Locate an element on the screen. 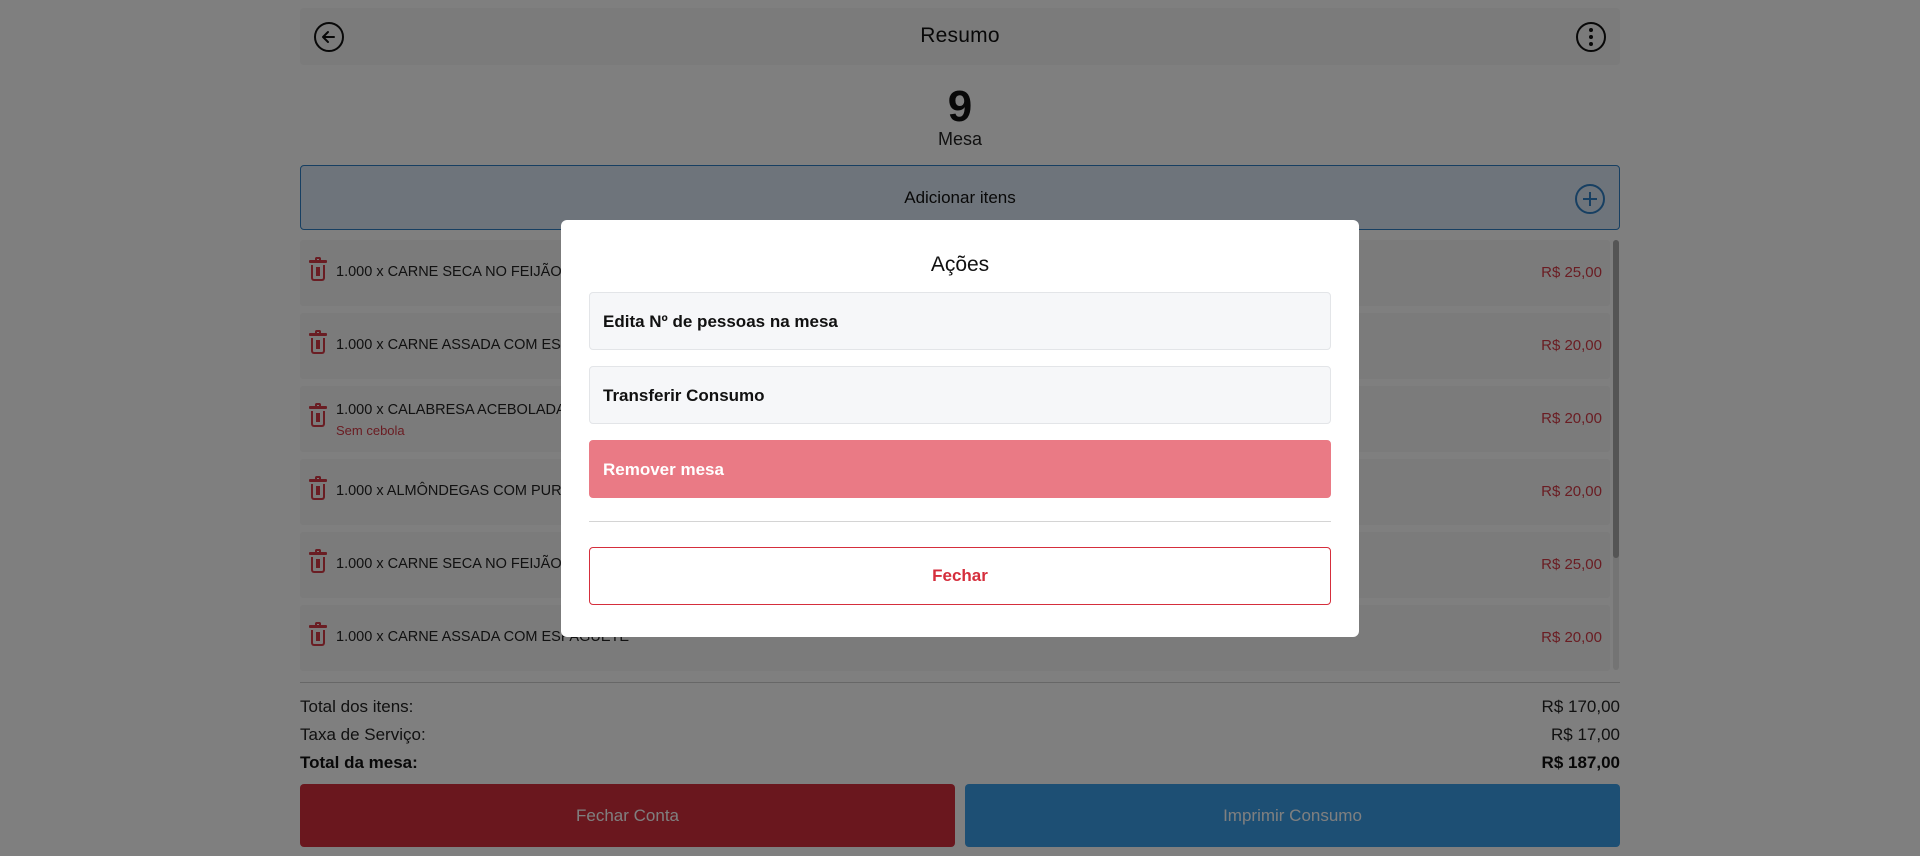  modal-close-button: Fechar is located at coordinates (960, 576).